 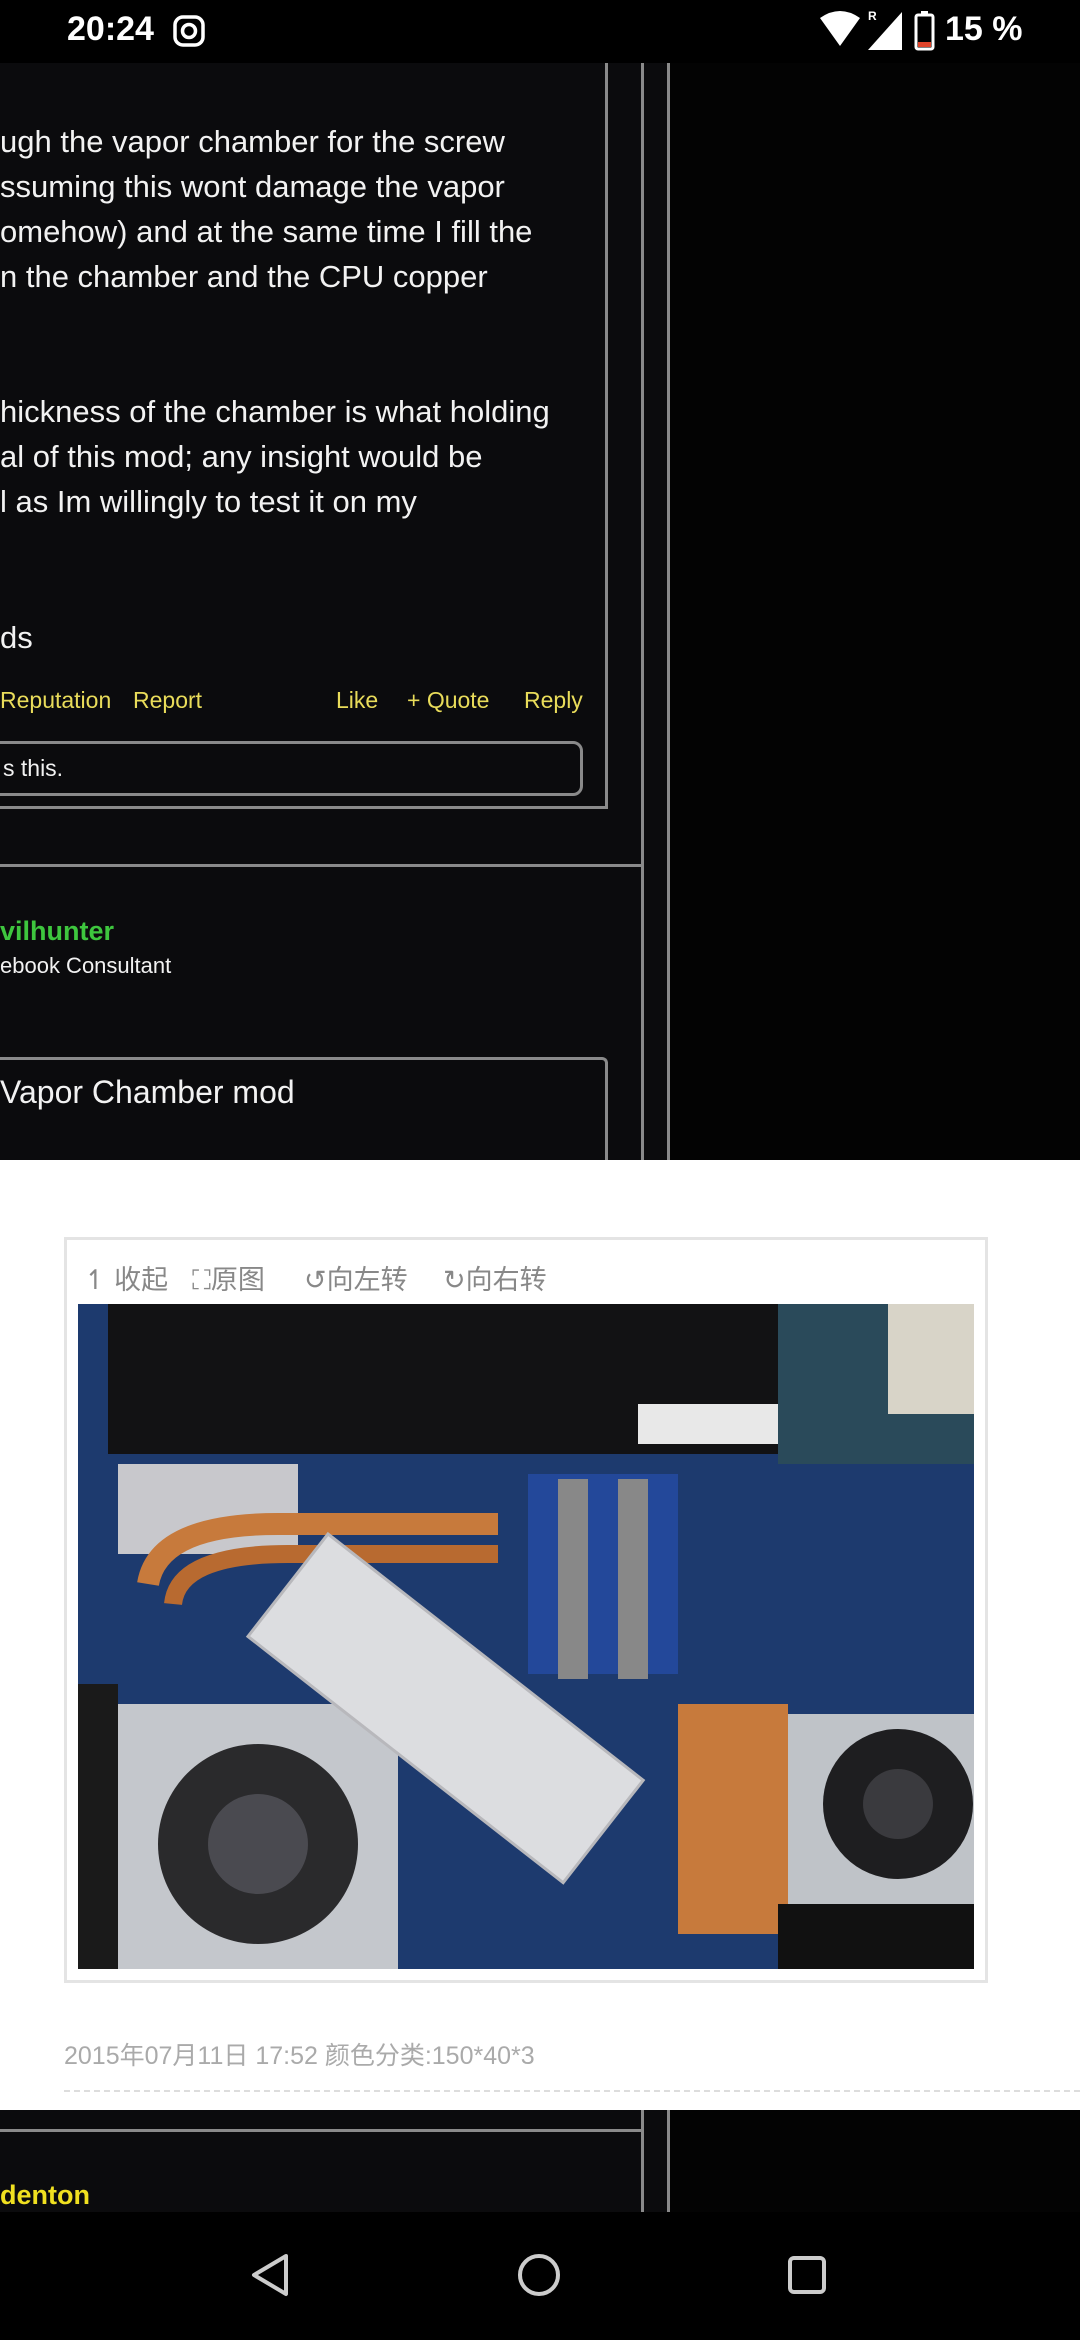 What do you see at coordinates (45, 2195) in the screenshot?
I see `username-link: denton` at bounding box center [45, 2195].